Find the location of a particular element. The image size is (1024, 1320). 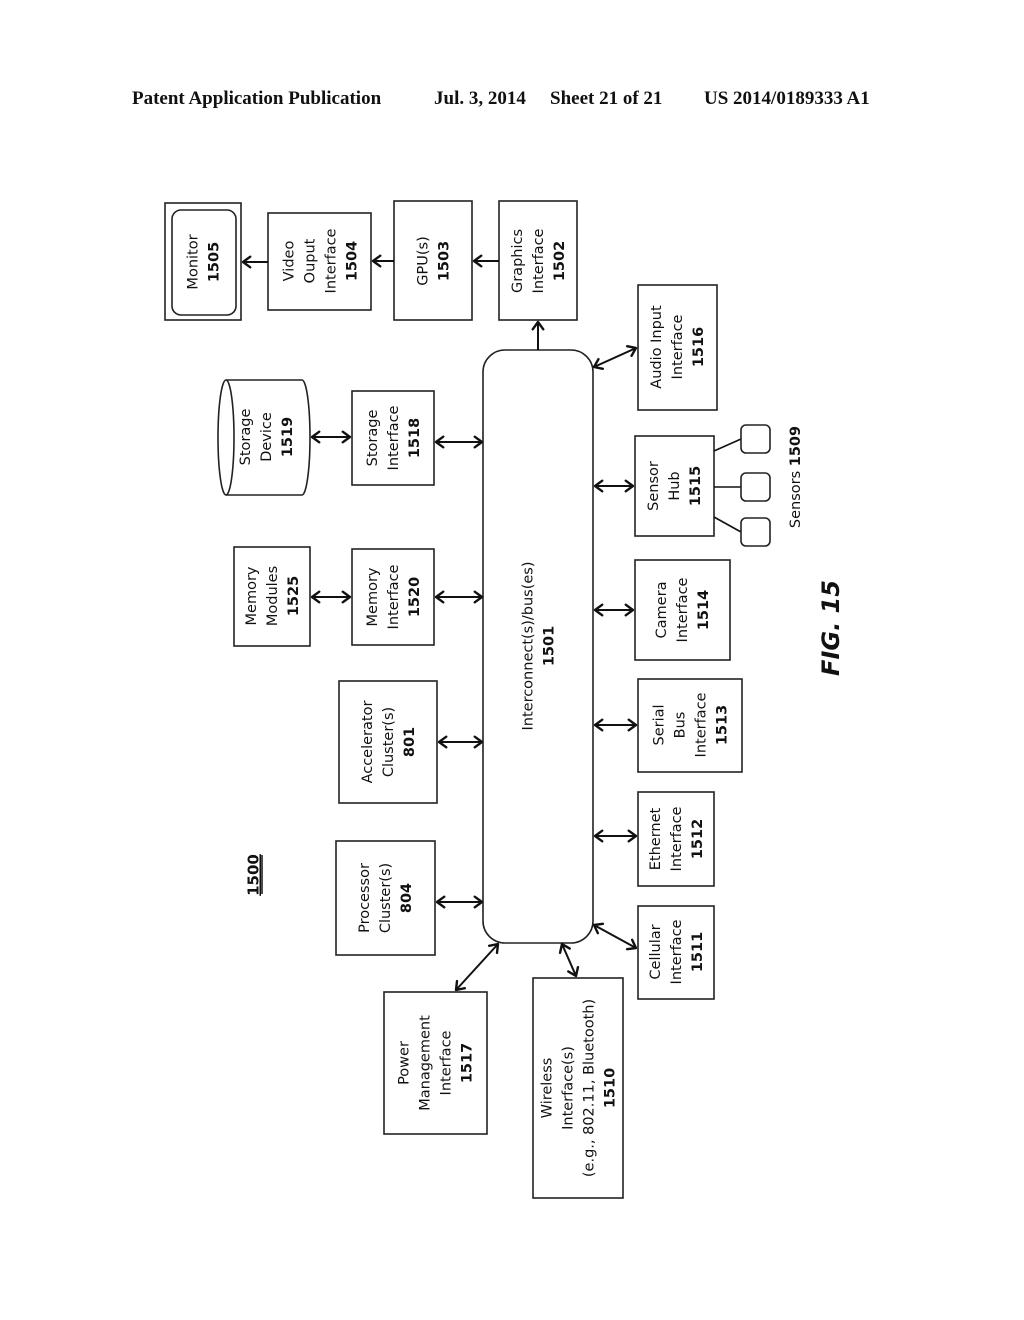

label-line: Serial is located at coordinates (660, 724).